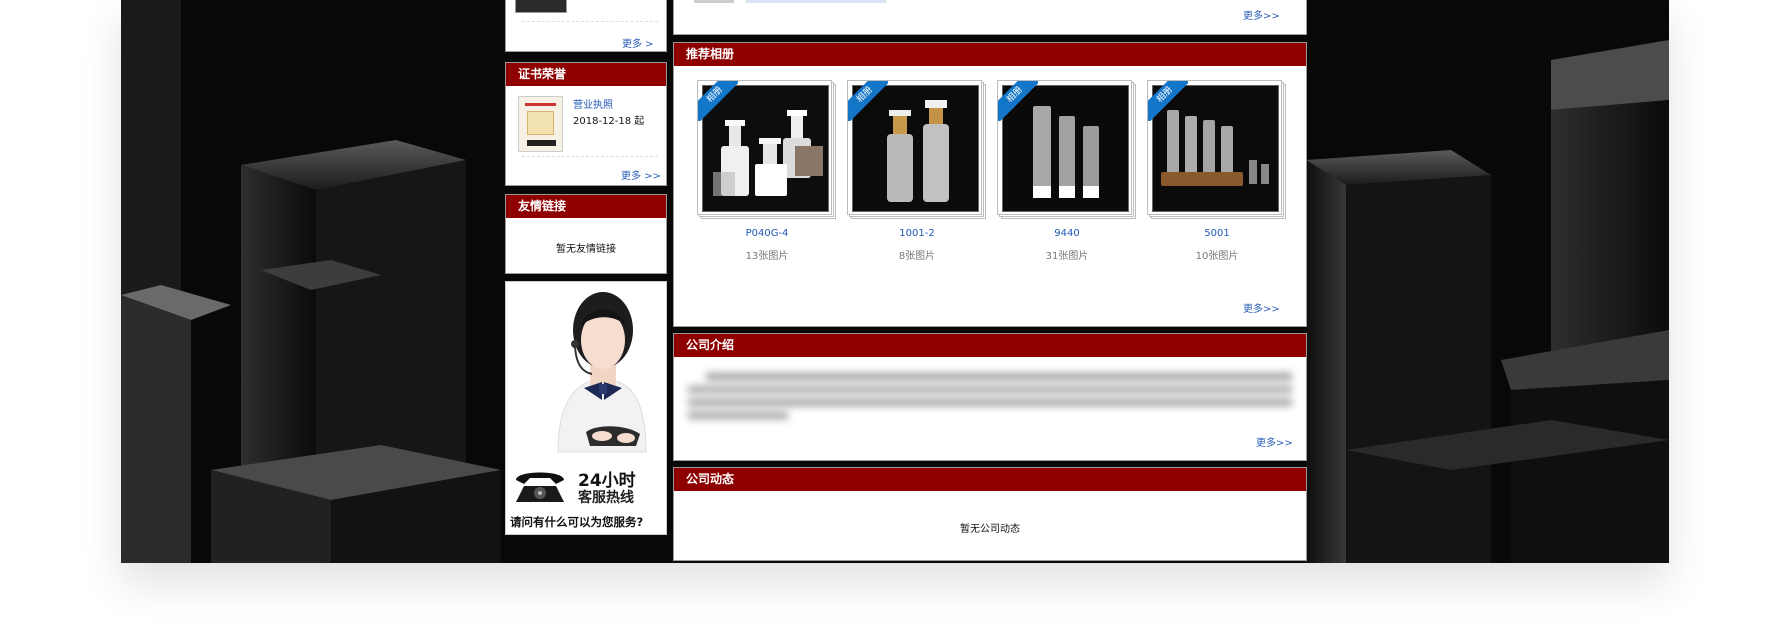 This screenshot has height=623, width=1790. I want to click on certificates-box: 证书荣誉 营业执照 2018-12-18 起 更多 >>, so click(586, 124).